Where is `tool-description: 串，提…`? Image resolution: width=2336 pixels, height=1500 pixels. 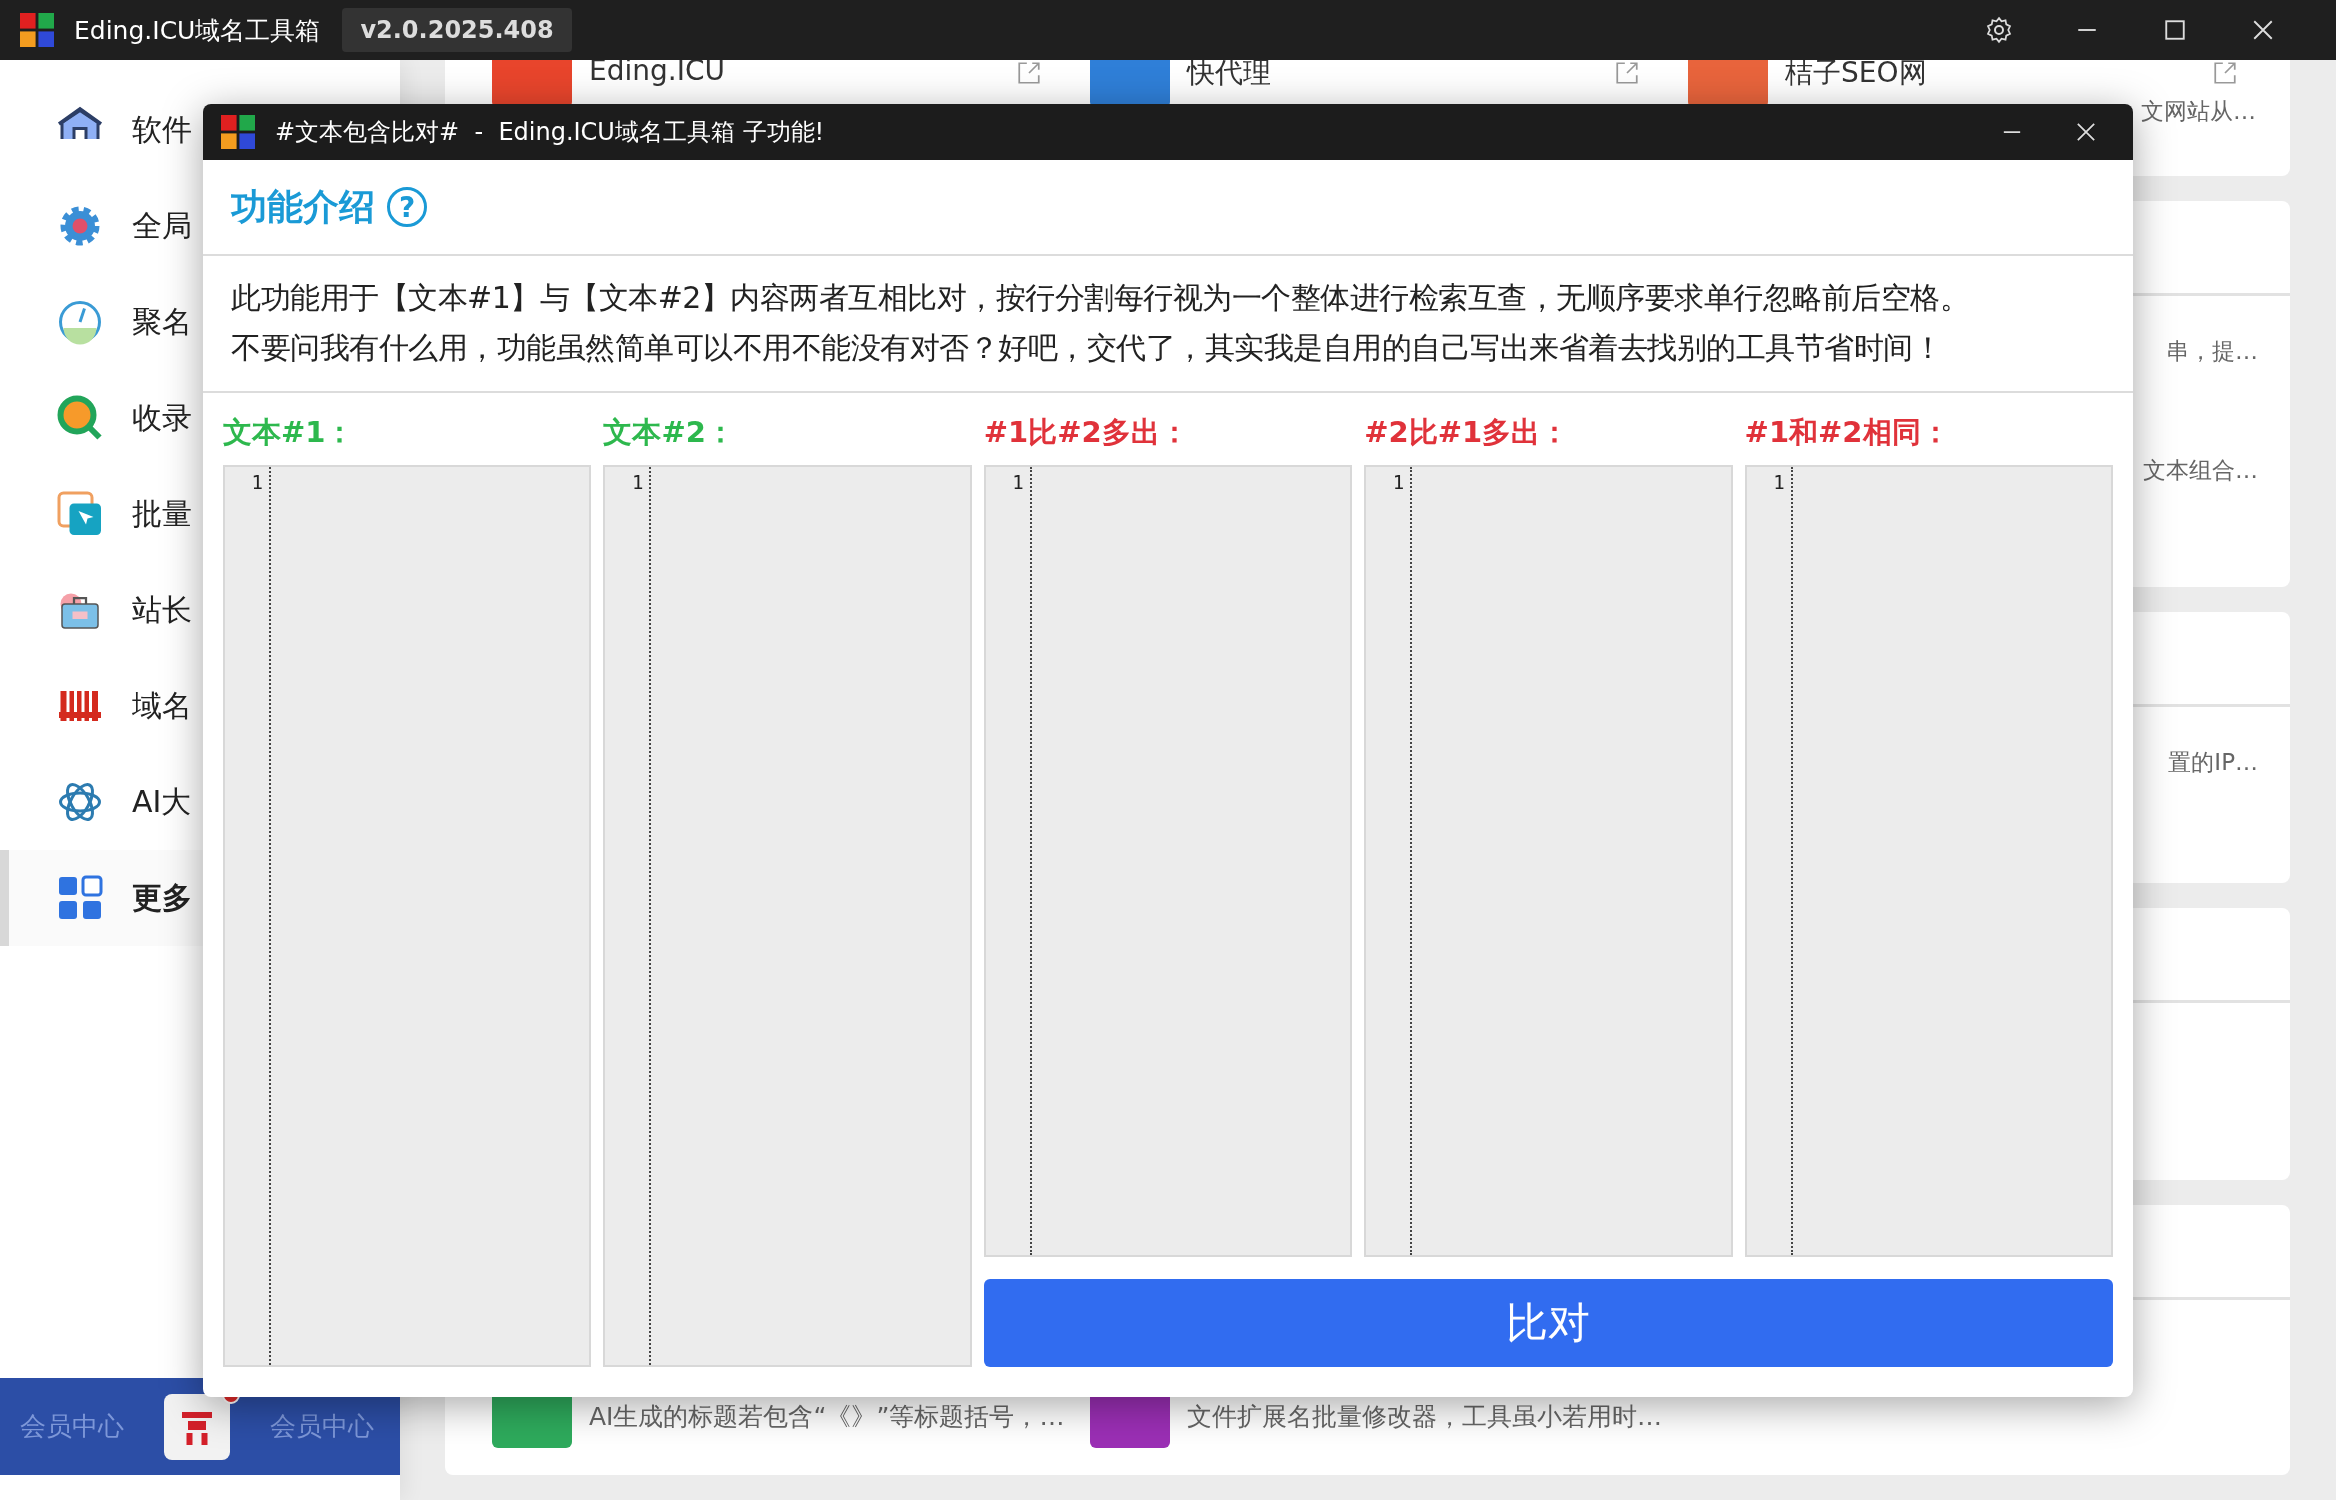
tool-description: 串，提… is located at coordinates (2212, 351).